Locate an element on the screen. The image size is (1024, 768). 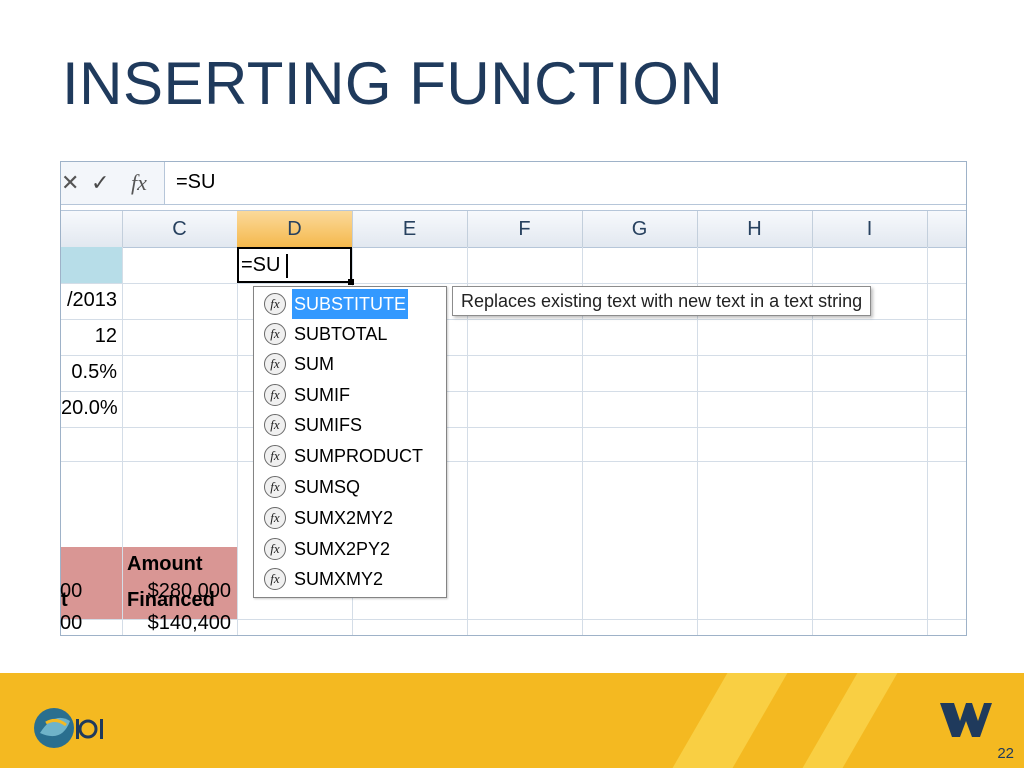
cancel-icon: ✕ is located at coordinates (70, 183).